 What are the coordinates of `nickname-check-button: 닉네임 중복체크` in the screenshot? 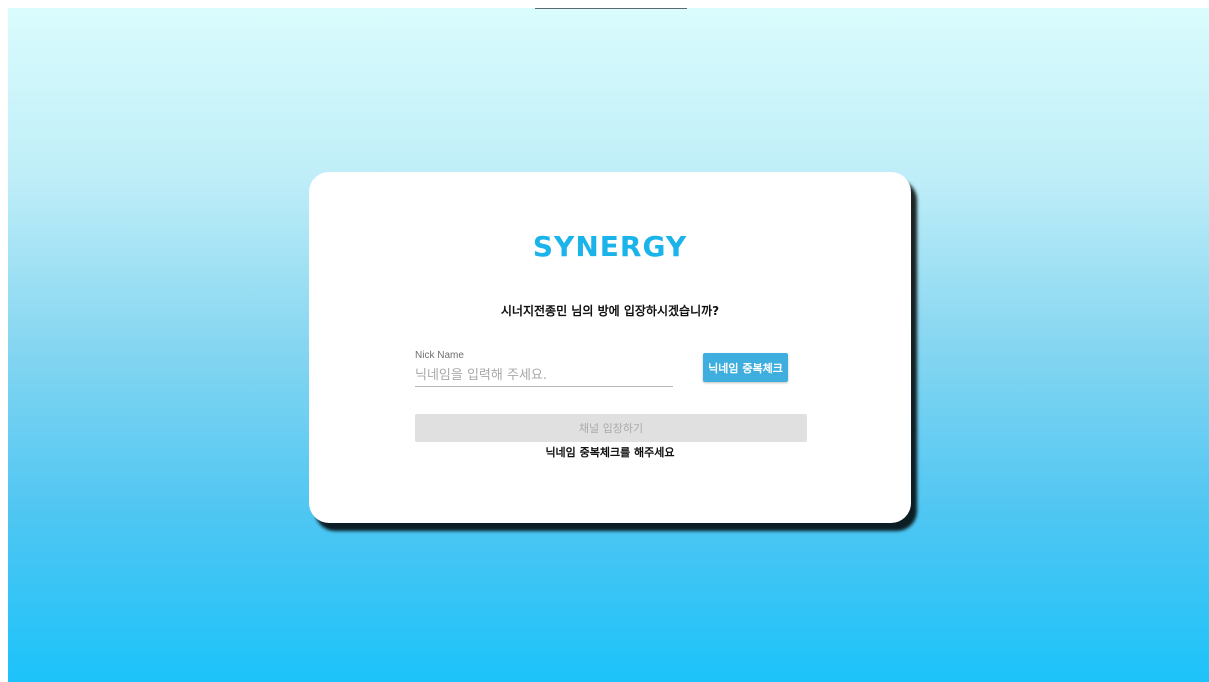 It's located at (745, 367).